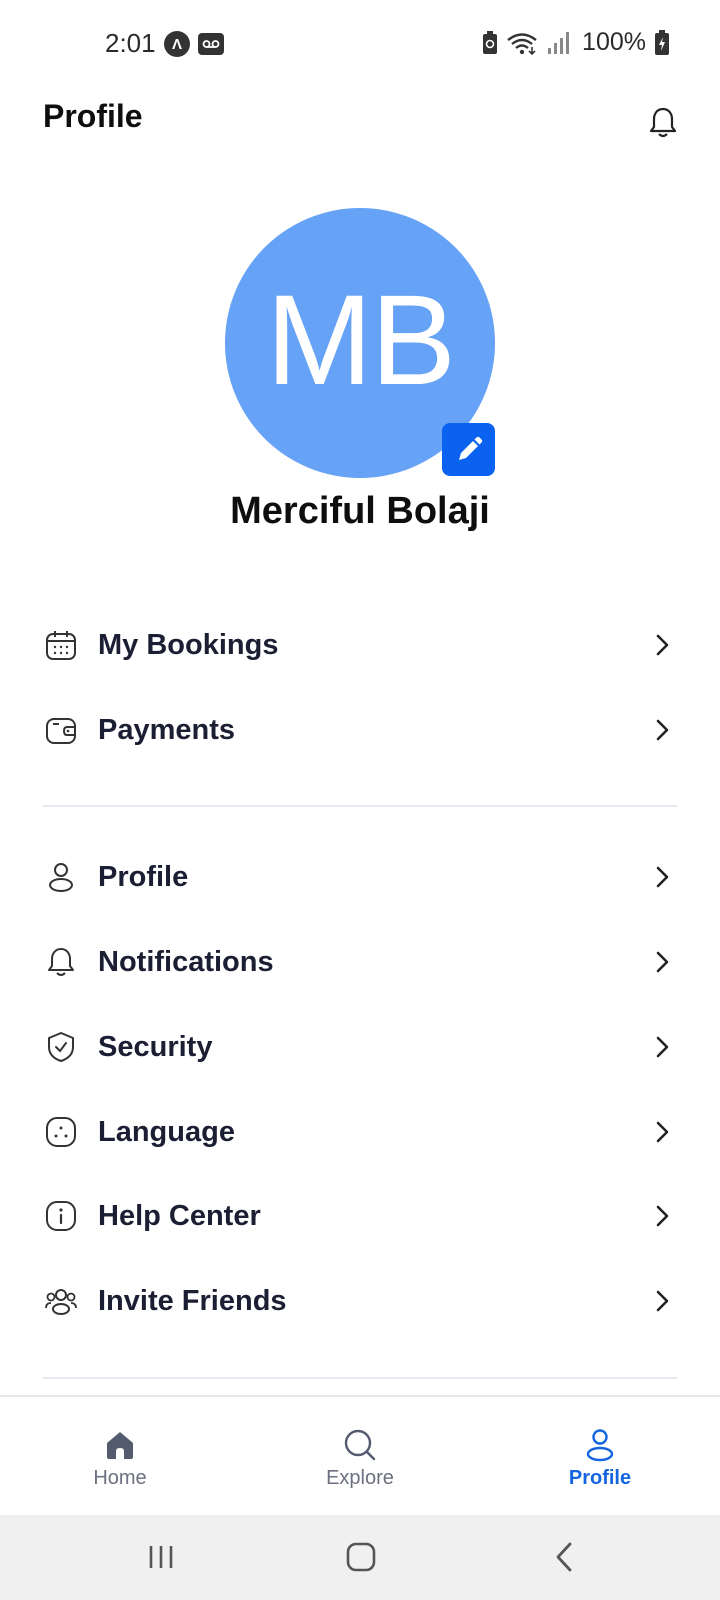 Image resolution: width=720 pixels, height=1600 pixels. I want to click on menu-item-label: Security, so click(155, 1046).